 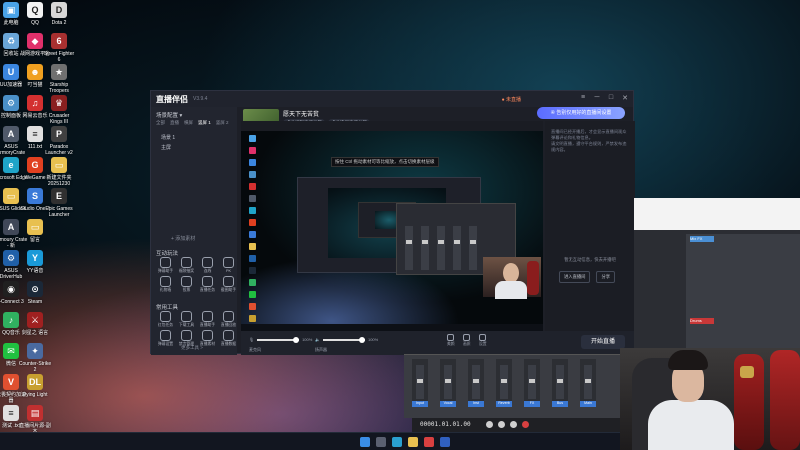 What do you see at coordinates (207, 284) in the screenshot?
I see `tool-item: 直播任务` at bounding box center [207, 284].